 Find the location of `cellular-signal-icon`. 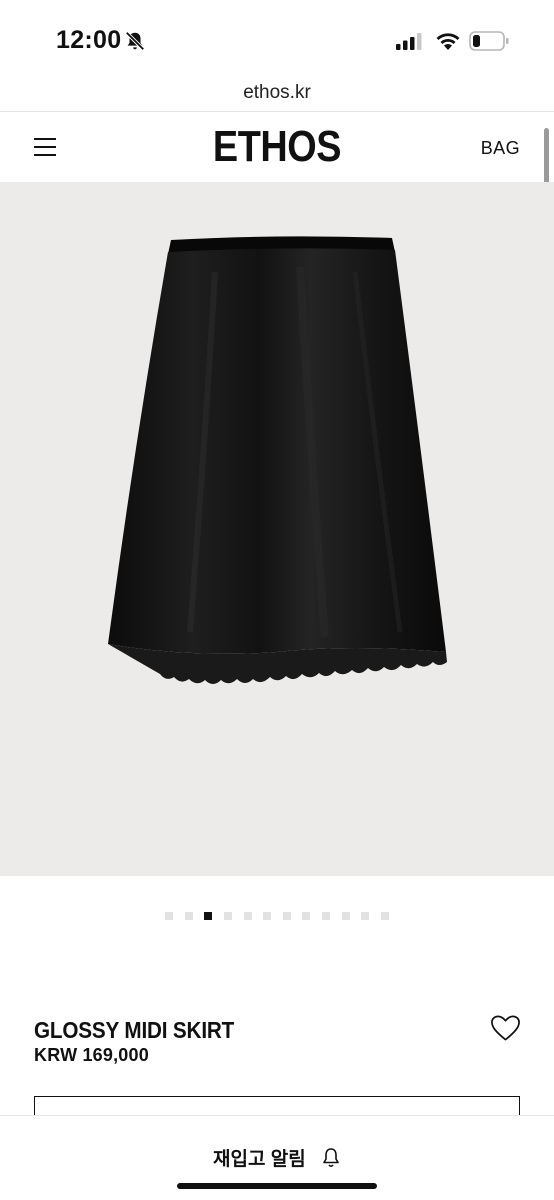

cellular-signal-icon is located at coordinates (409, 41).